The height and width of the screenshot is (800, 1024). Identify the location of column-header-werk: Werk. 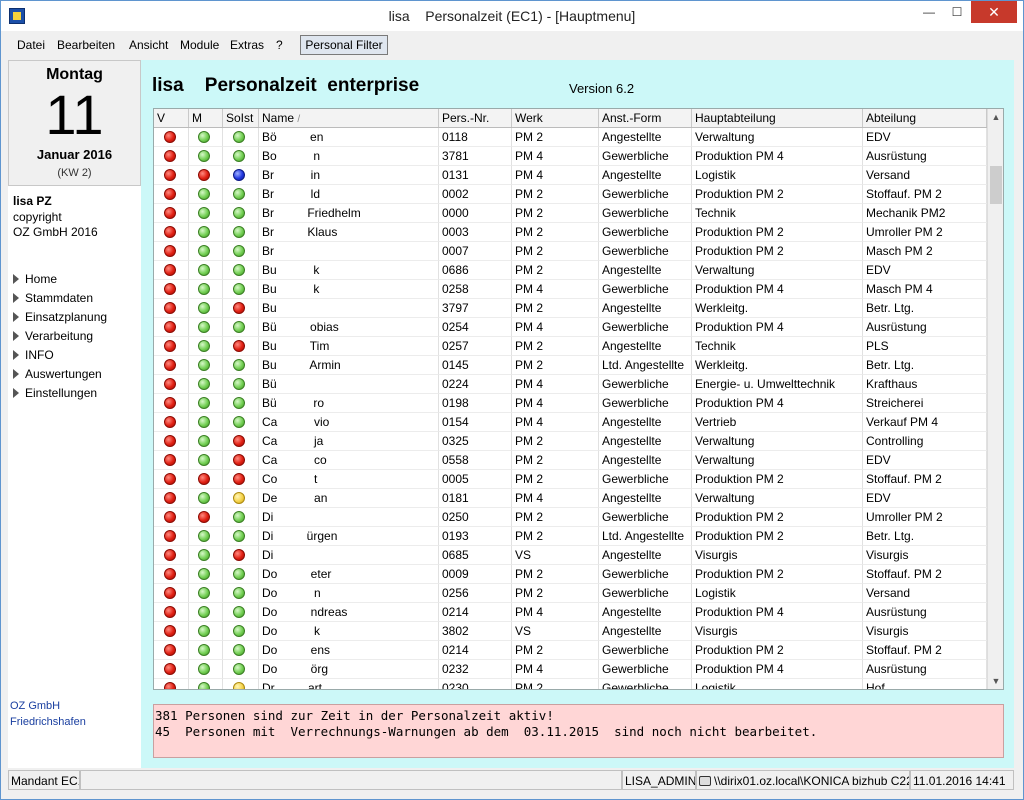
(555, 118).